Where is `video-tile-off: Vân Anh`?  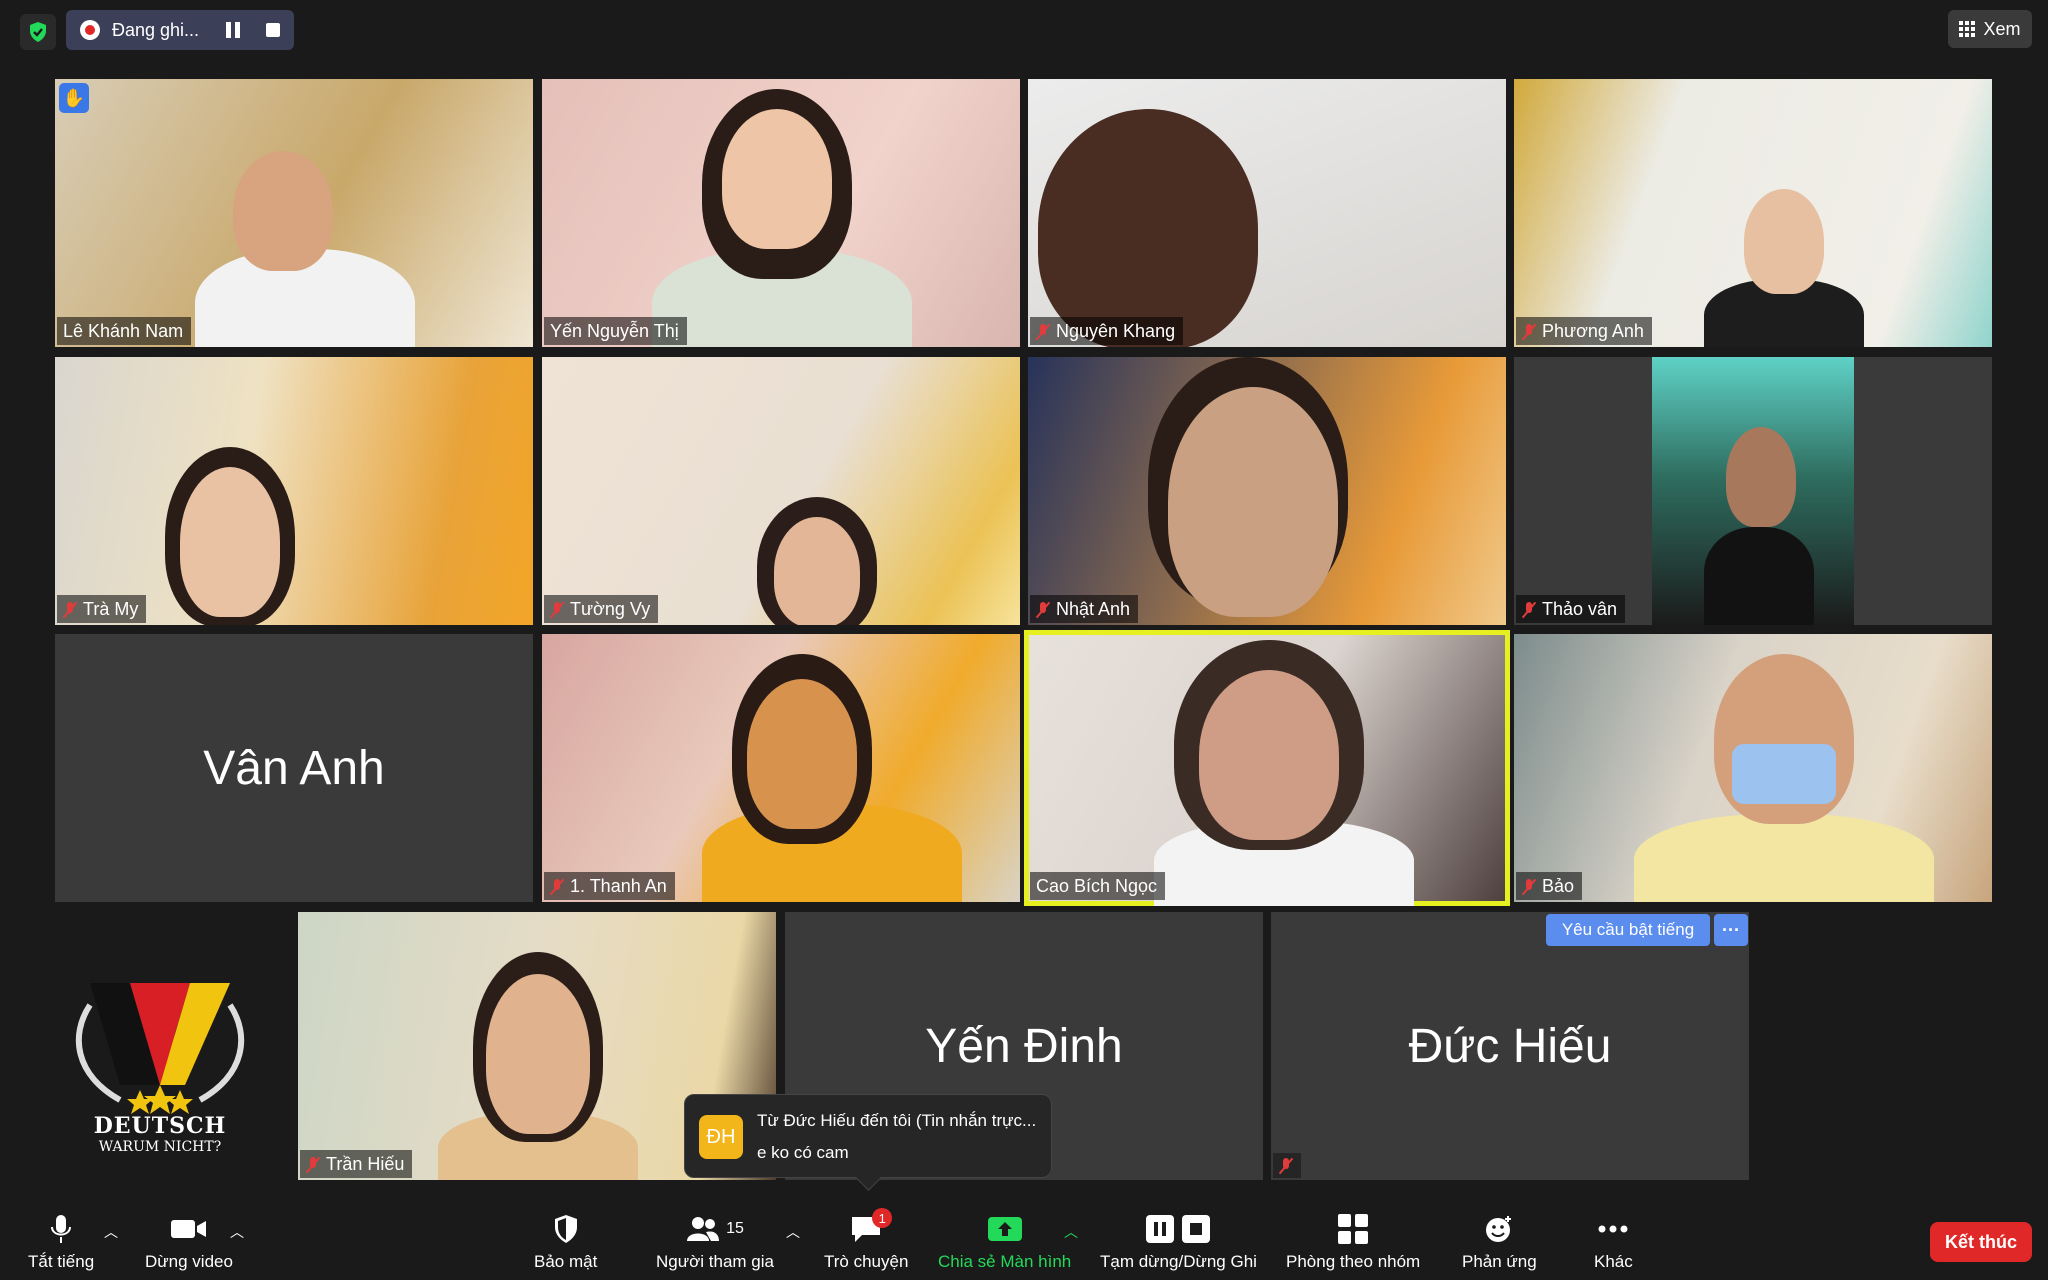 video-tile-off: Vân Anh is located at coordinates (294, 768).